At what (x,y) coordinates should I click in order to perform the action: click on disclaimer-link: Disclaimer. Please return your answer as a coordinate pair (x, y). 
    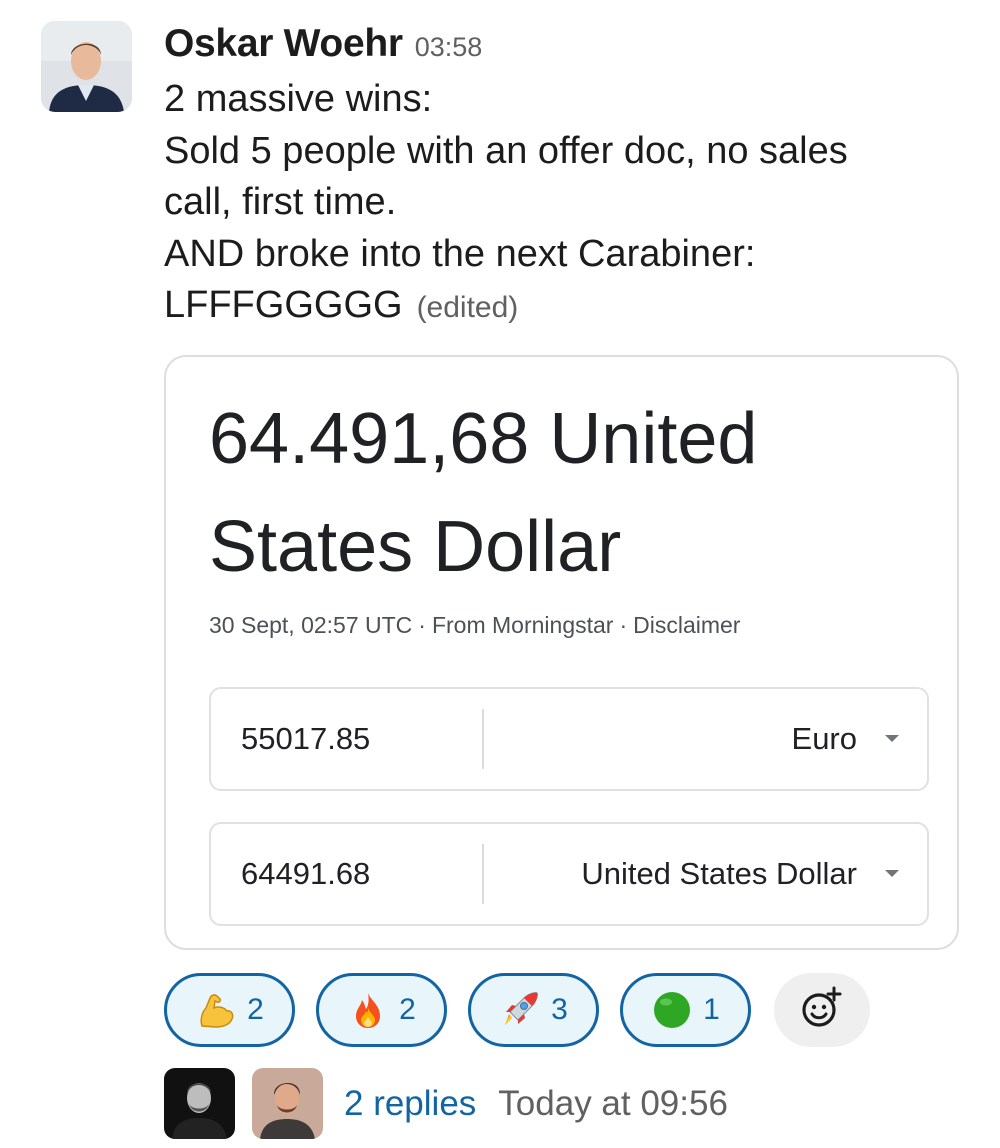
    Looking at the image, I should click on (687, 625).